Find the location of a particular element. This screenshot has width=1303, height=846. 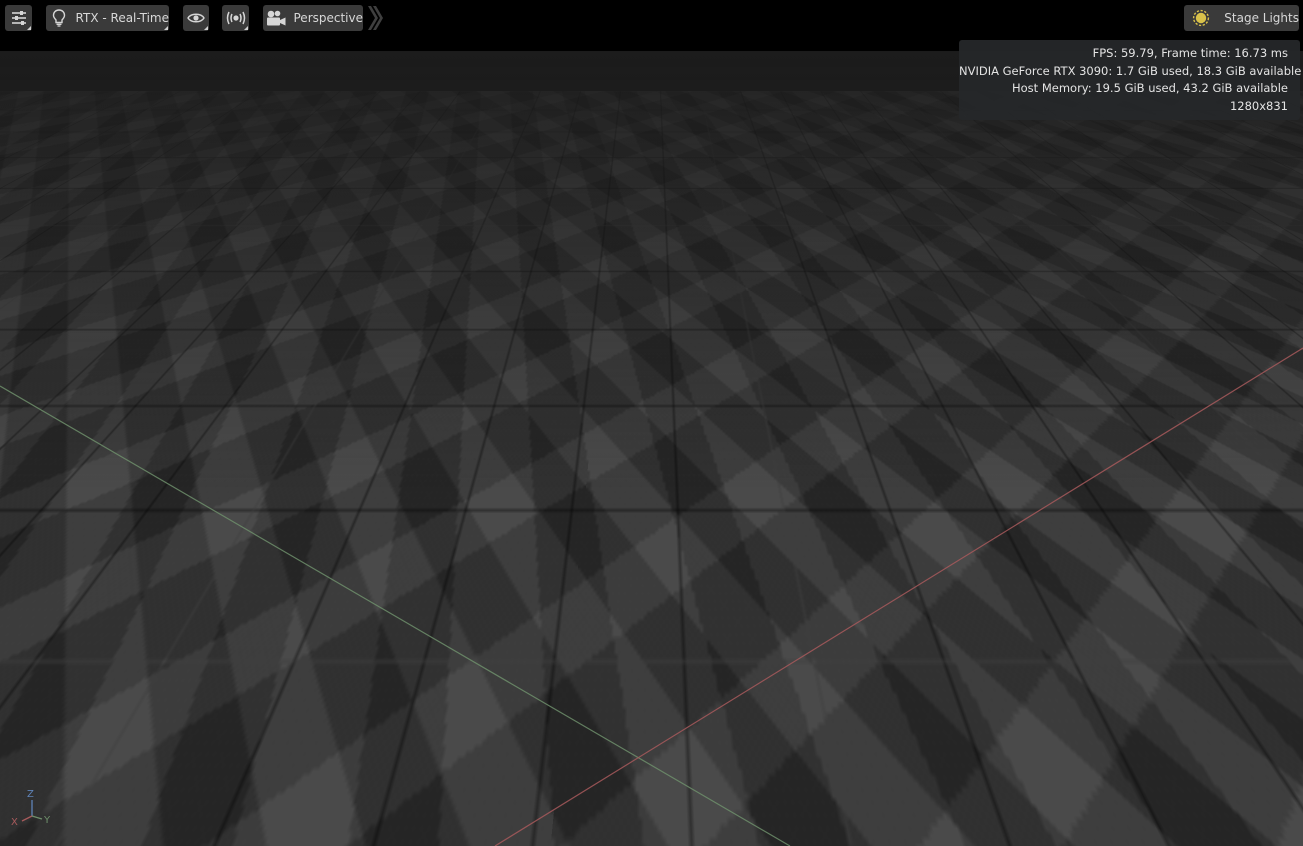

camera-button: Perspective is located at coordinates (313, 18).